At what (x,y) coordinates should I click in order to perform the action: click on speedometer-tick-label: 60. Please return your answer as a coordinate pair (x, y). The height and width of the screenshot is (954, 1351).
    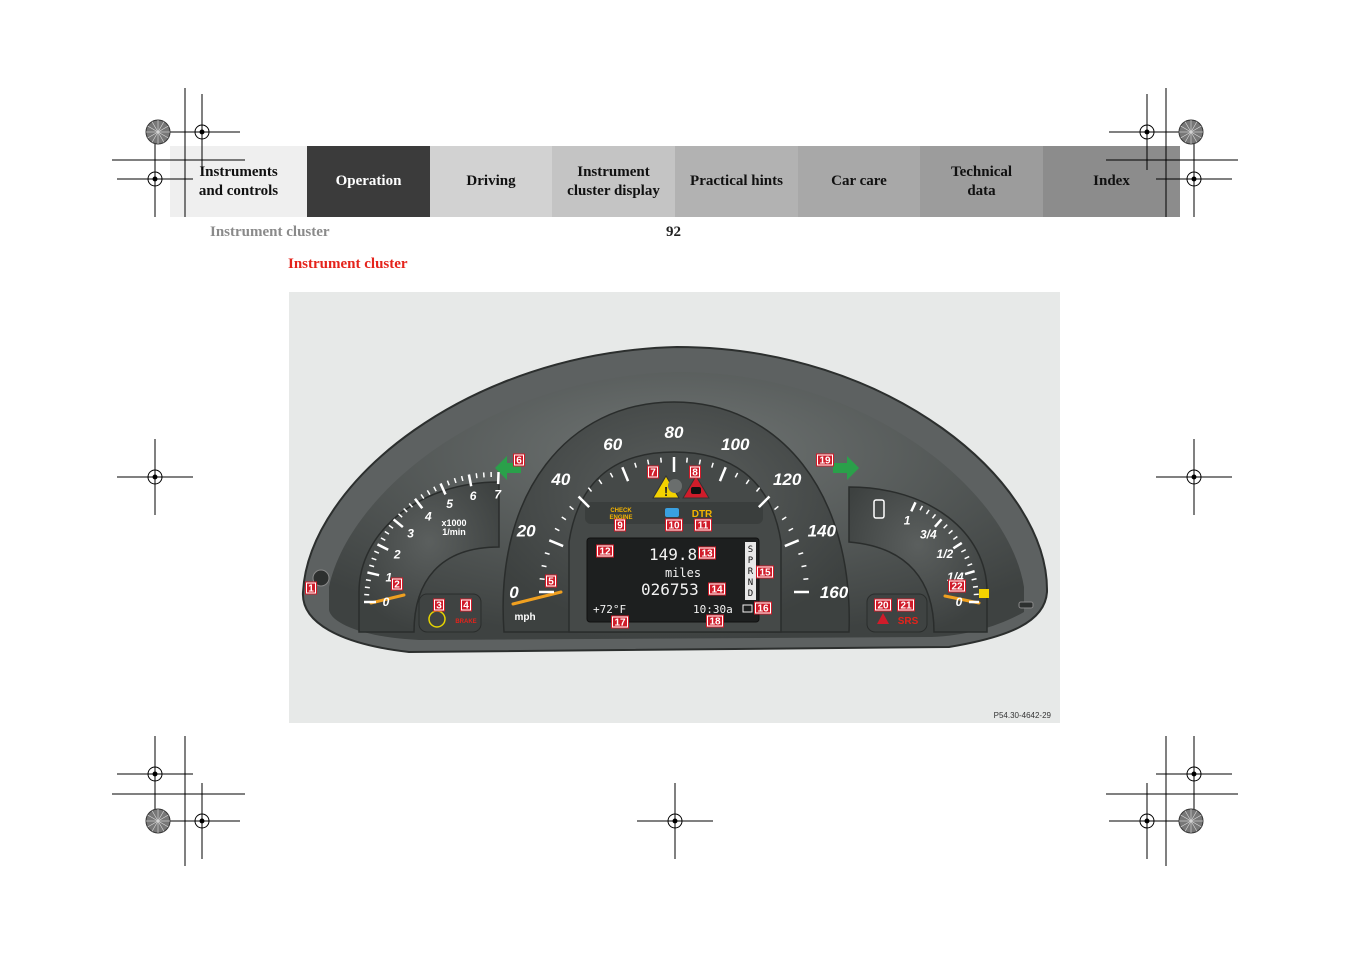
    Looking at the image, I should click on (612, 444).